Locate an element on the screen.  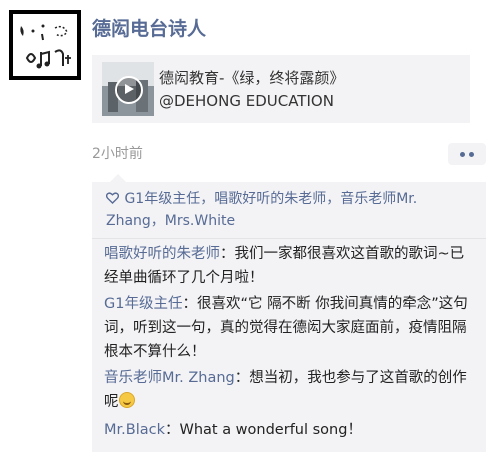
link-title: 德闳教育-《绿，终将露颜》 is located at coordinates (252, 78).